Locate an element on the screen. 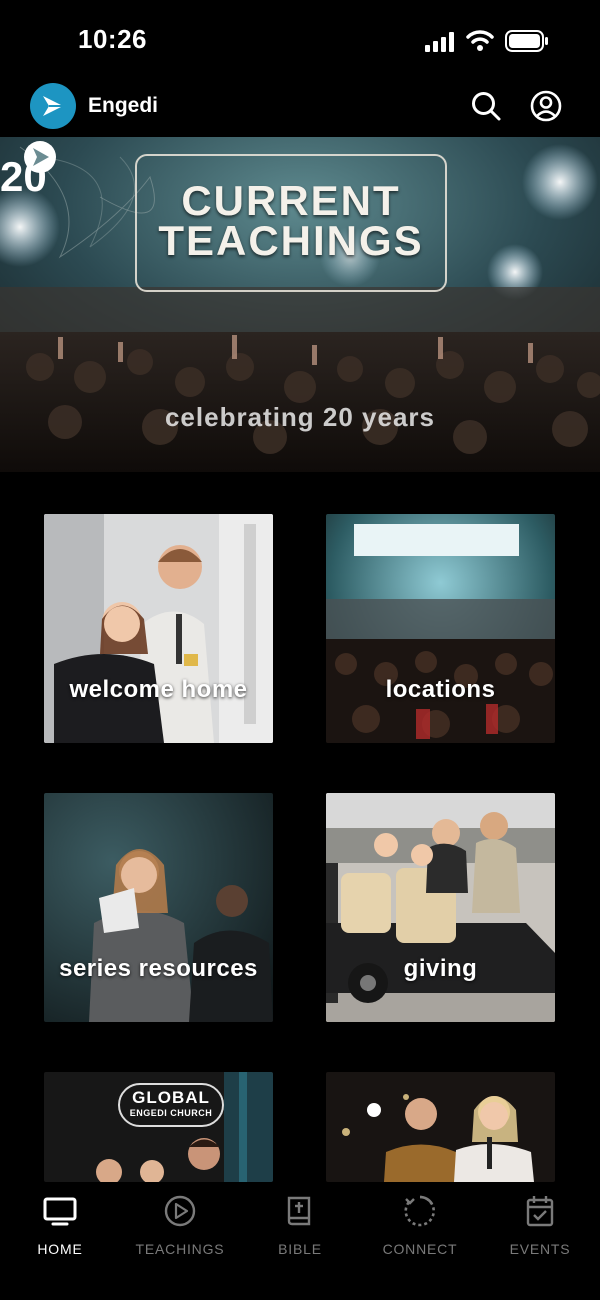 The image size is (600, 1300). giving-tile: giving is located at coordinates (440, 907).